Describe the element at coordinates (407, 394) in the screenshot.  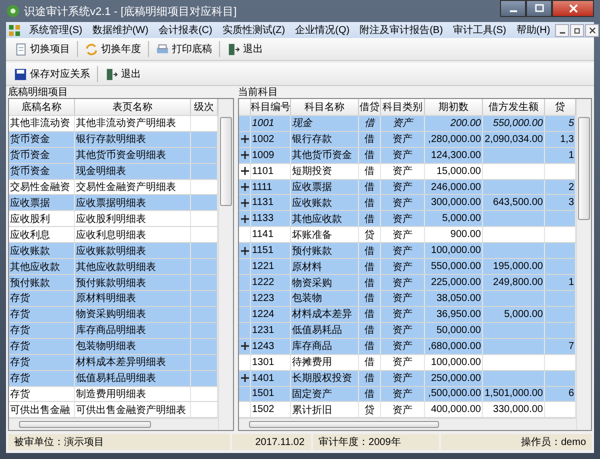
I see `table-row: 1501 固定资产 借 资产 ,500,000.00 1,501,000.00 6` at that location.